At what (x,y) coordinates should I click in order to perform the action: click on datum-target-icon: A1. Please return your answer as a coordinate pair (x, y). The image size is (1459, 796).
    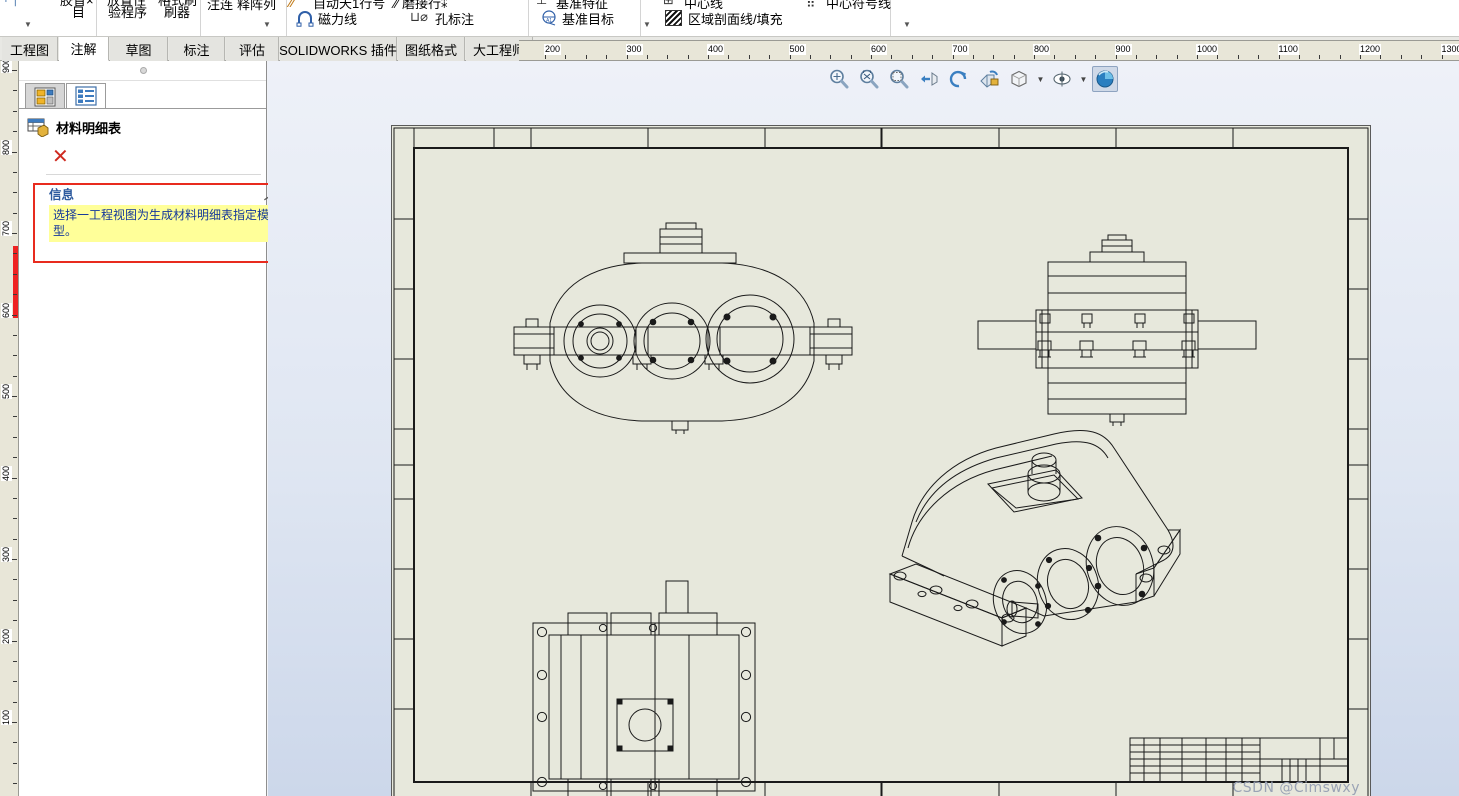
    Looking at the image, I should click on (549, 18).